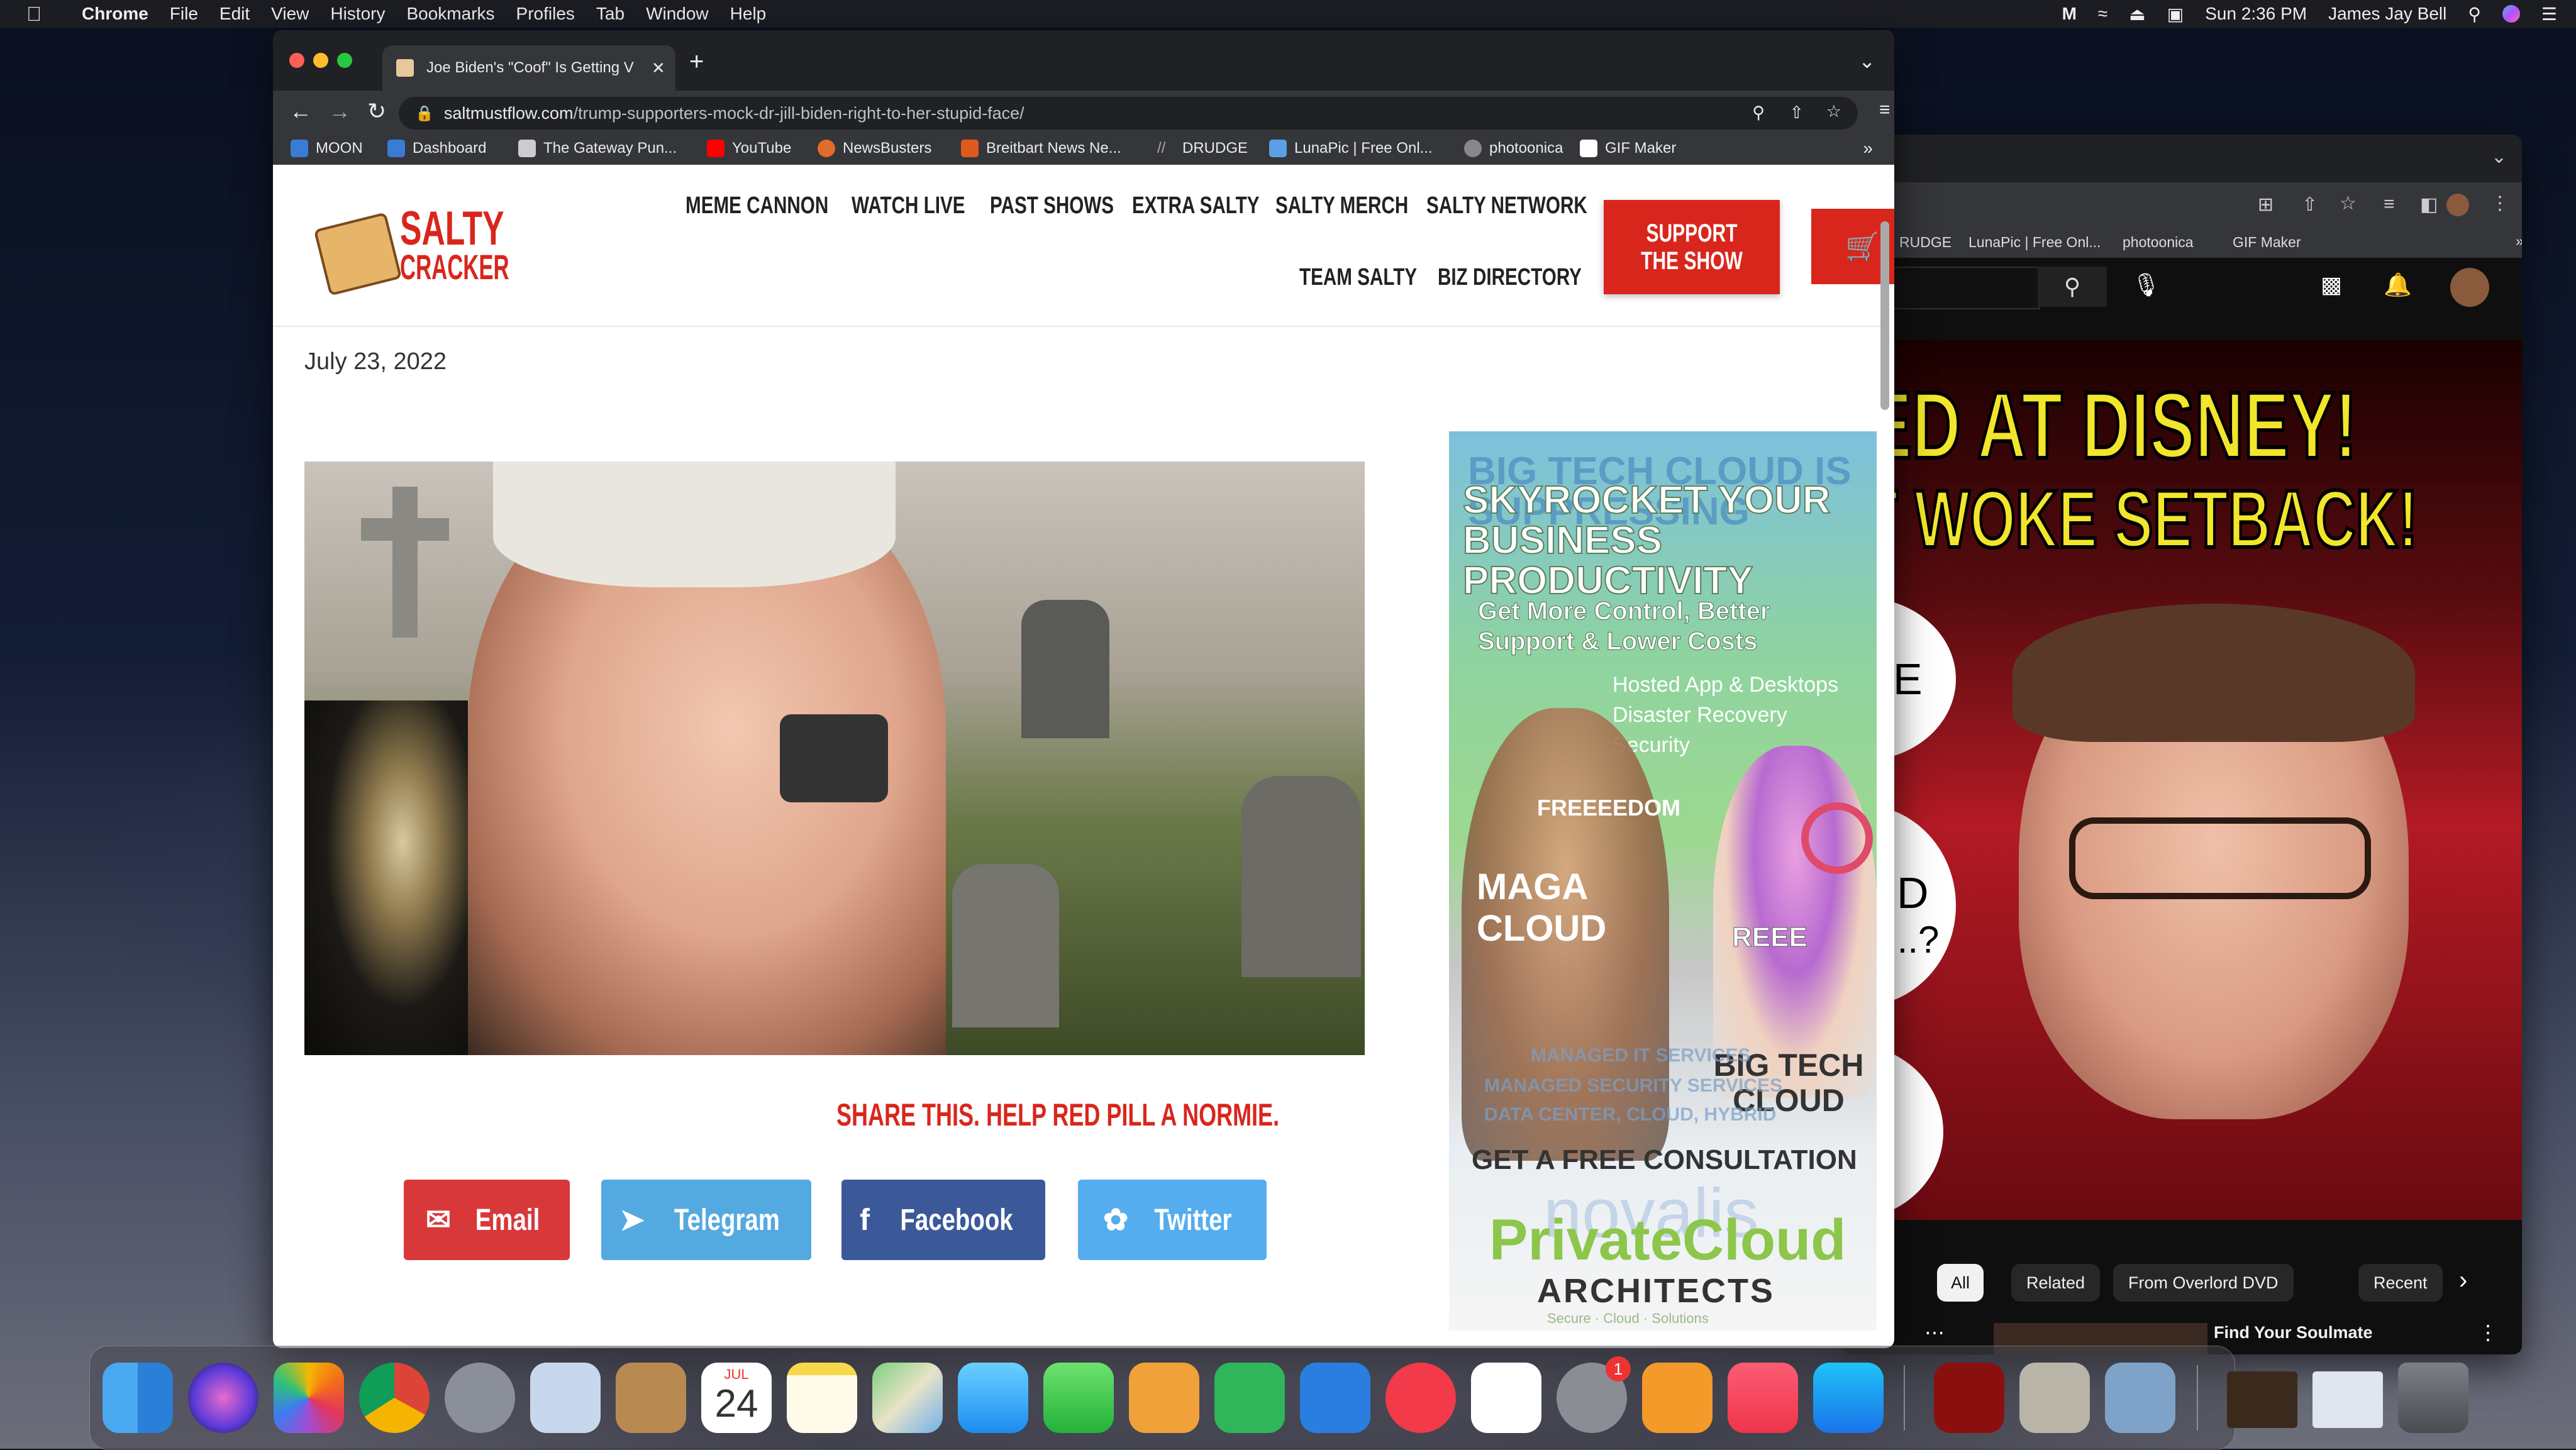 The height and width of the screenshot is (1450, 2576). I want to click on site-logo: SALTY CRACKER, so click(411, 248).